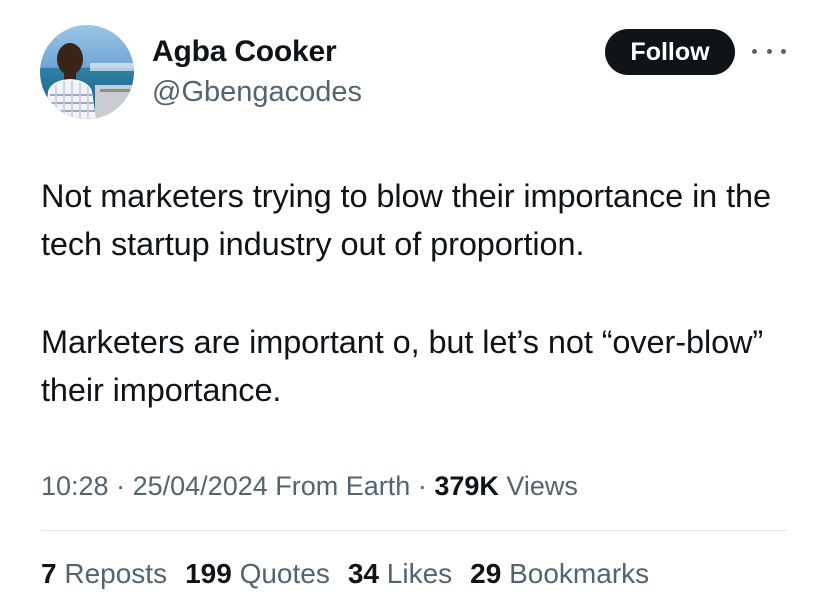 The width and height of the screenshot is (828, 613). What do you see at coordinates (343, 486) in the screenshot?
I see `tweet-source: From Earth` at bounding box center [343, 486].